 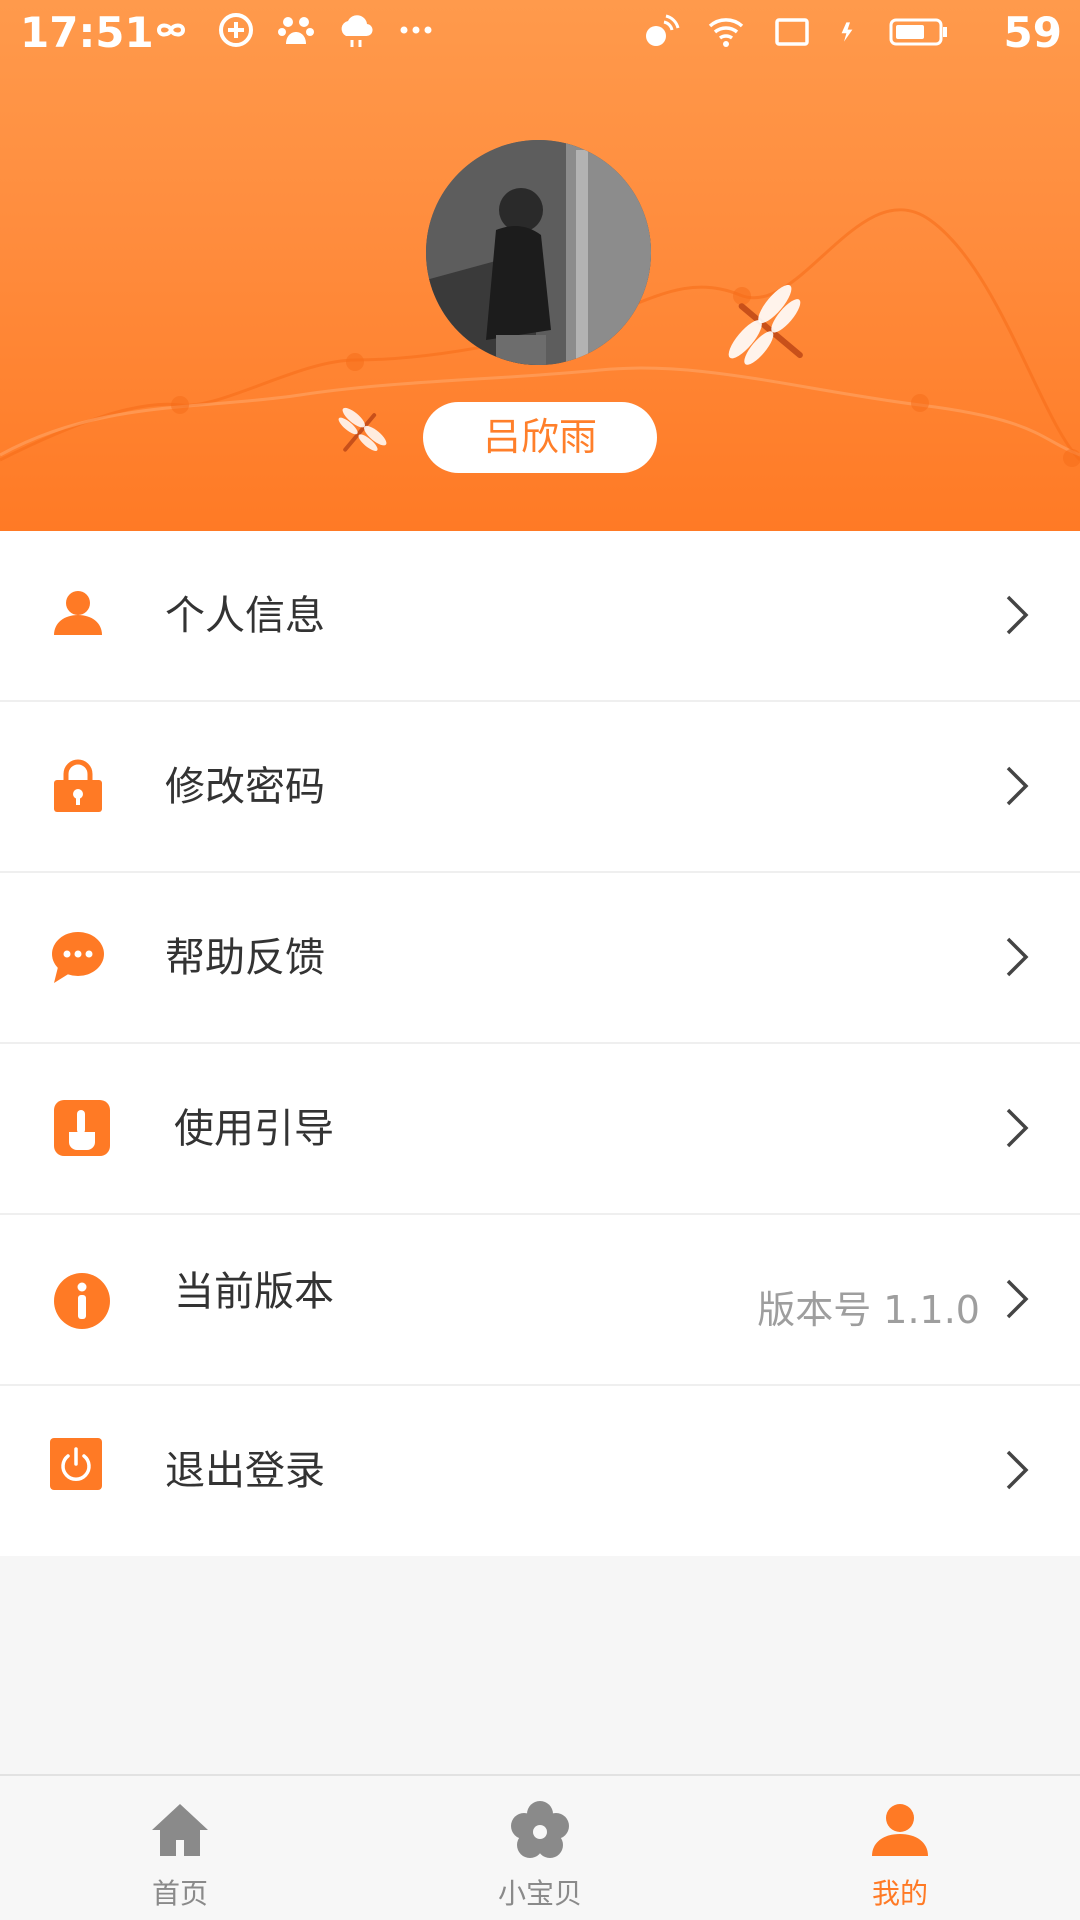 What do you see at coordinates (179, 1893) in the screenshot?
I see `nav-label: 首页` at bounding box center [179, 1893].